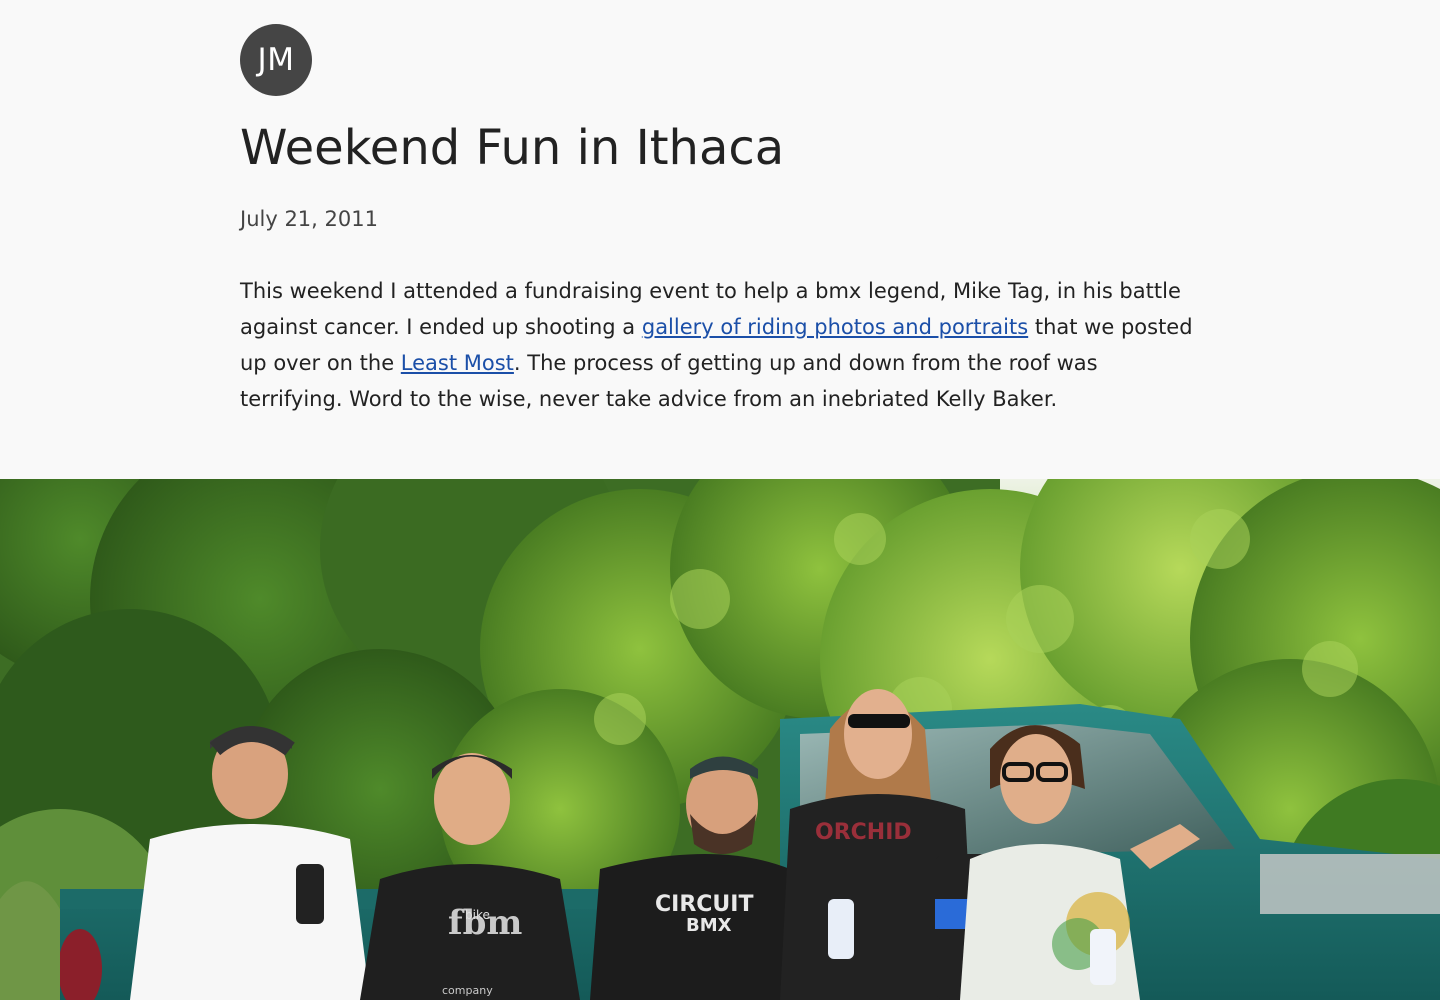  What do you see at coordinates (704, 904) in the screenshot?
I see `circuit-shirt-text: CIRCUIT` at bounding box center [704, 904].